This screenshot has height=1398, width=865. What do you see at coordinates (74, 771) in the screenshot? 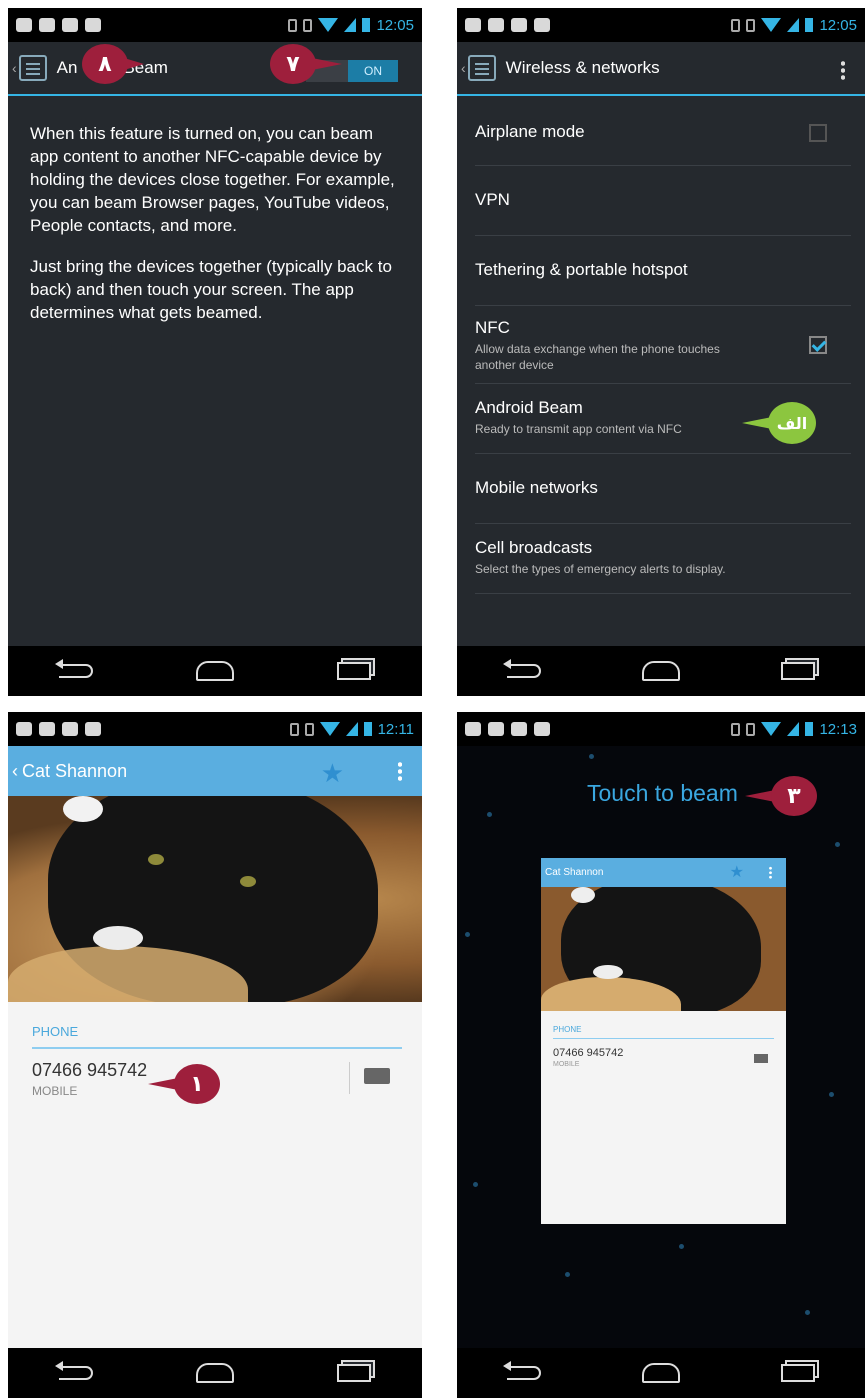
I see `contact-name: Cat Shannon` at bounding box center [74, 771].